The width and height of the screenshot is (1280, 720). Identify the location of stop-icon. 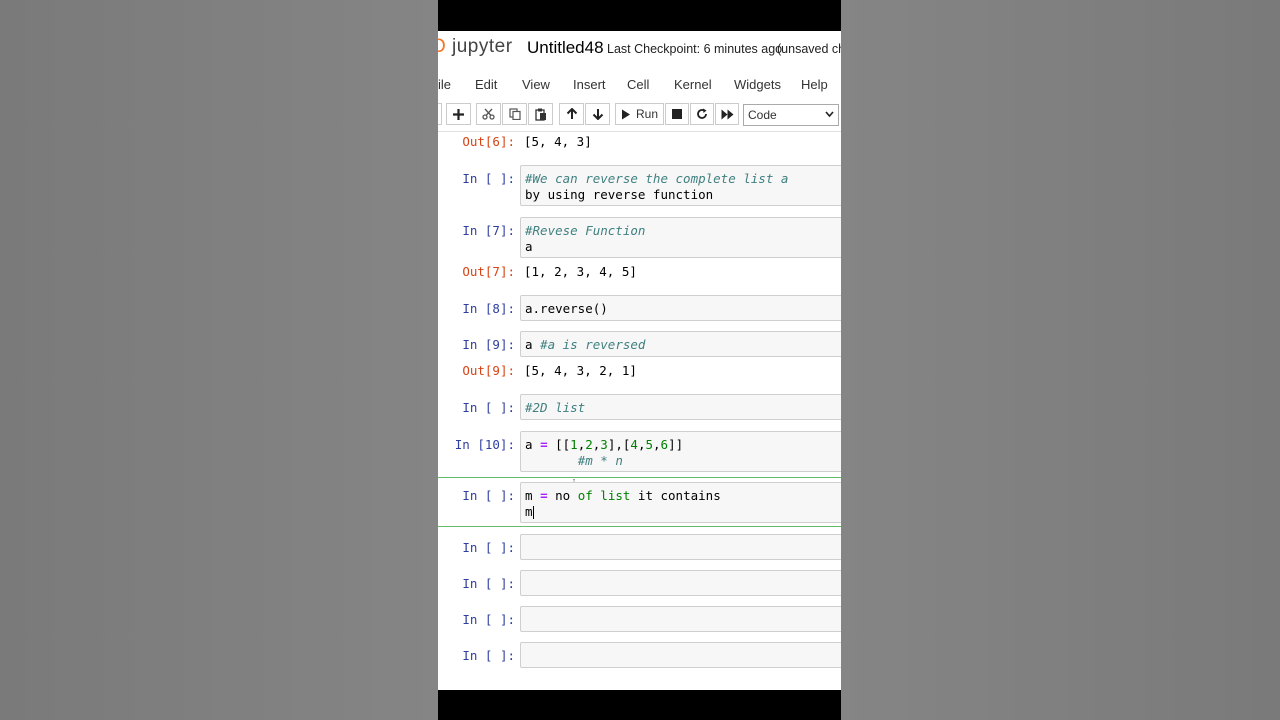
(677, 114).